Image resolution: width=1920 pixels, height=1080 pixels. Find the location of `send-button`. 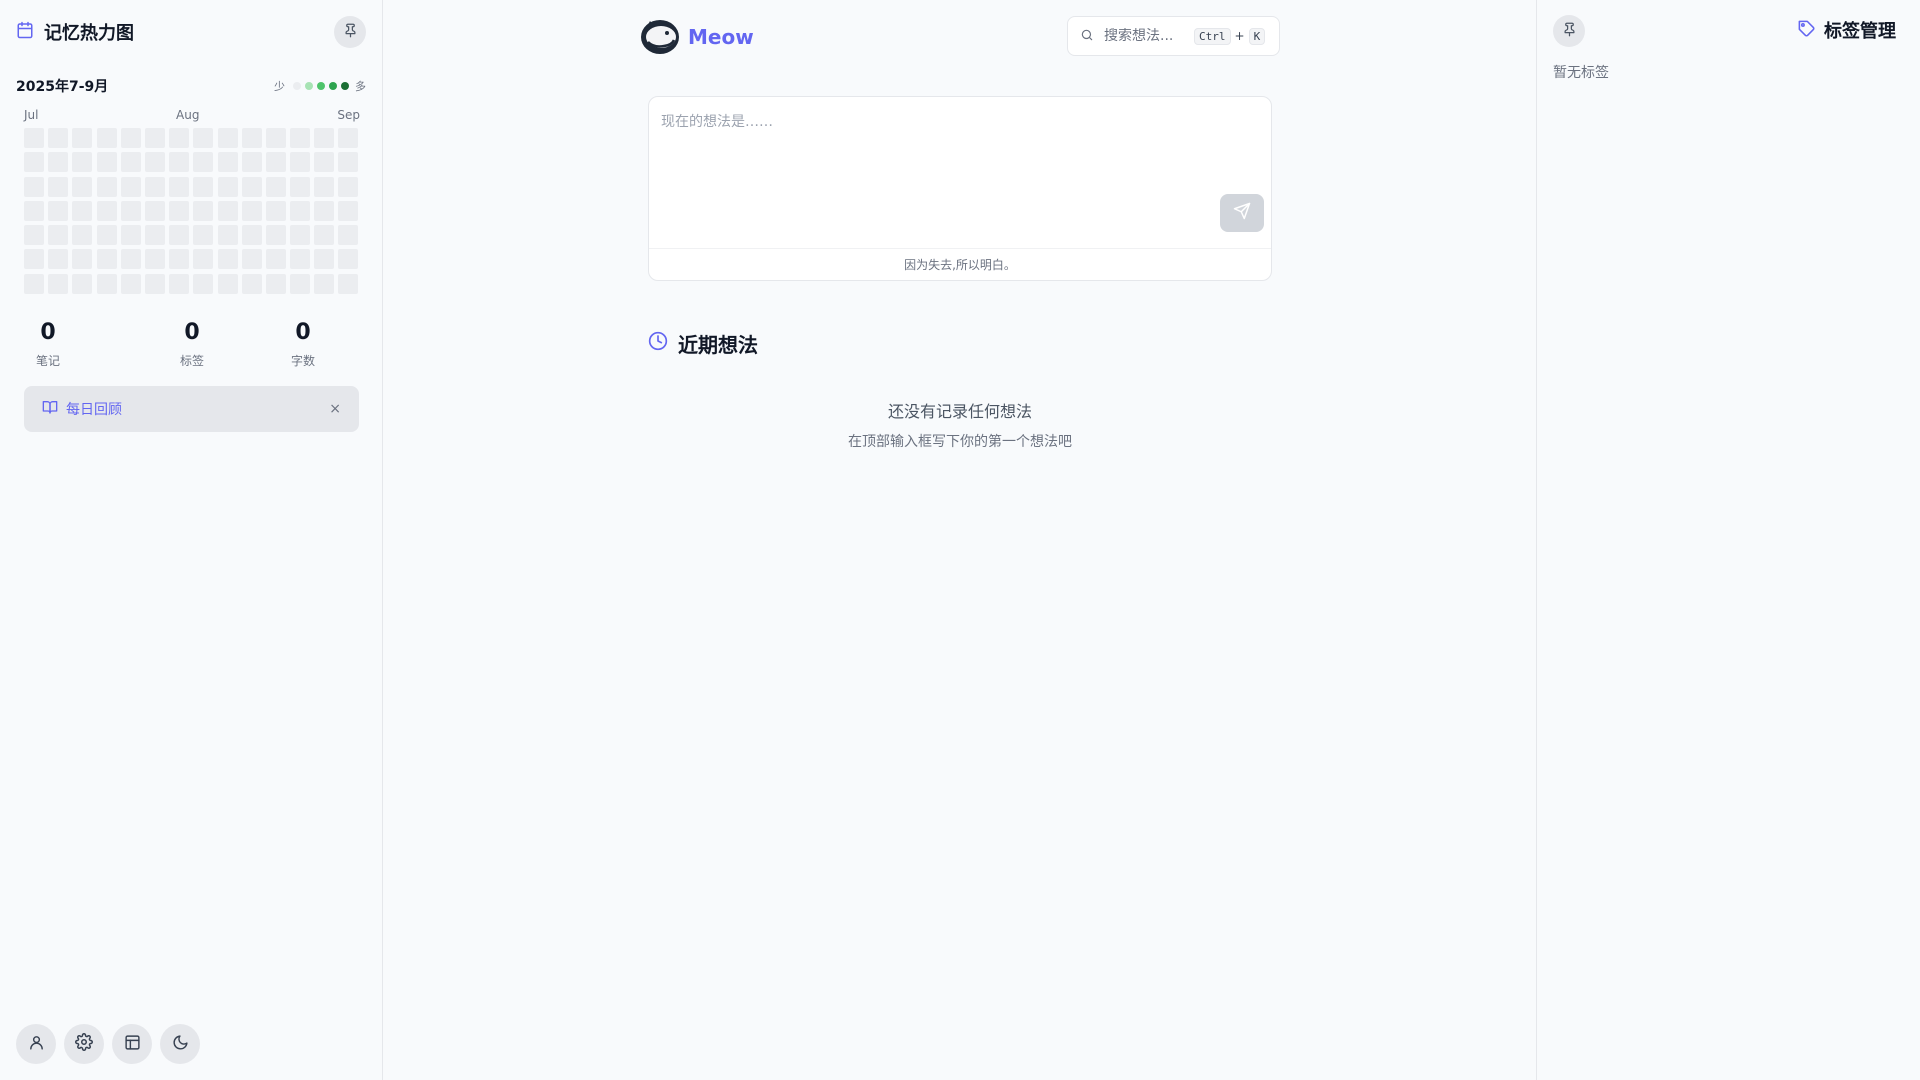

send-button is located at coordinates (1242, 213).